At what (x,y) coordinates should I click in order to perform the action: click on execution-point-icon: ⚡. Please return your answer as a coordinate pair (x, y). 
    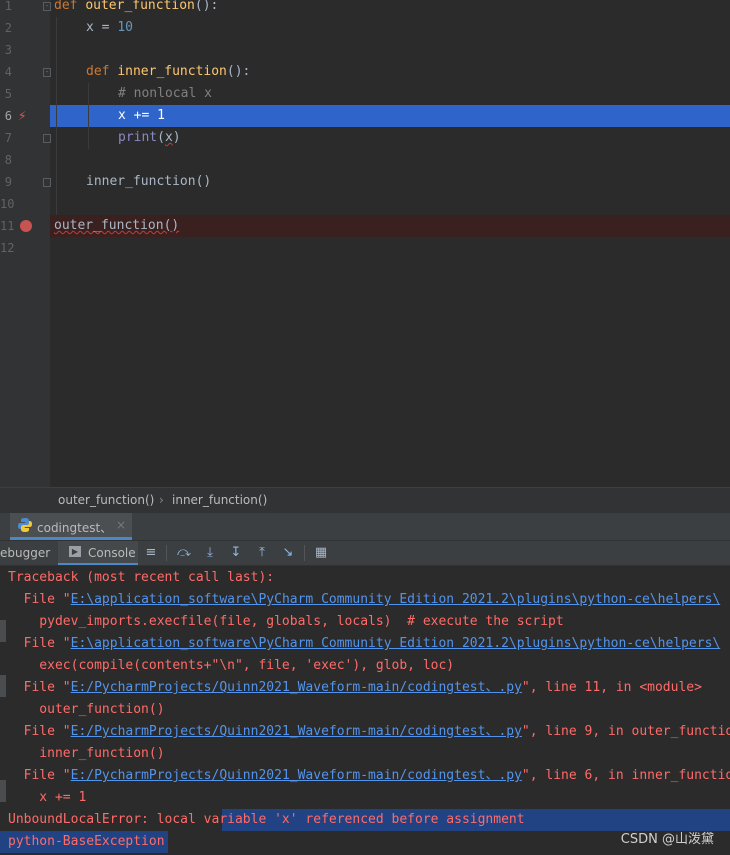
    Looking at the image, I should click on (22, 116).